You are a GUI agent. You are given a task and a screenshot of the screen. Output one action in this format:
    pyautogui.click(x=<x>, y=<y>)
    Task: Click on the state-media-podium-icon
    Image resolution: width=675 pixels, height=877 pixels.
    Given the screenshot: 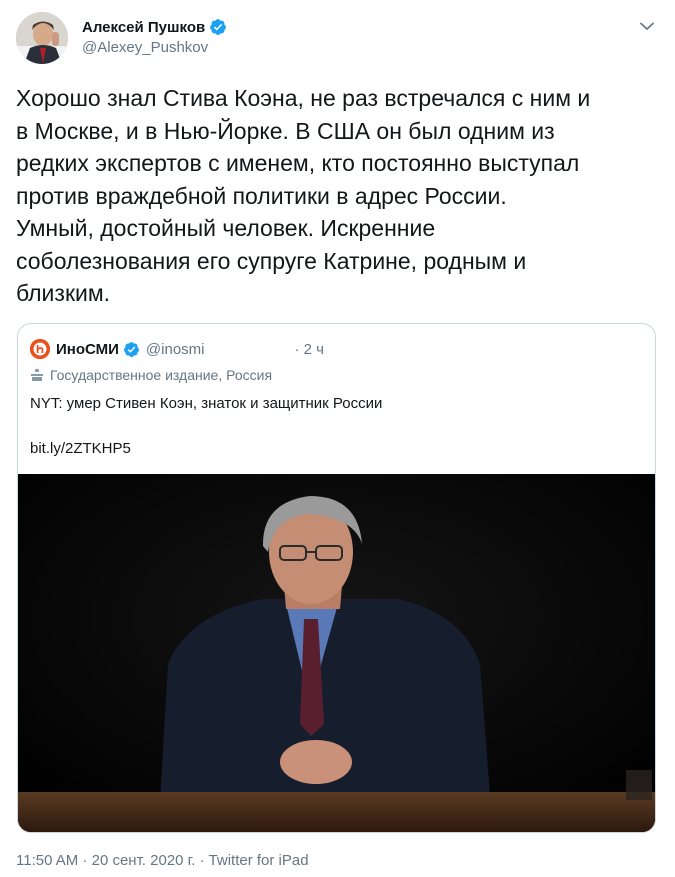 What is the action you would take?
    pyautogui.click(x=37, y=375)
    